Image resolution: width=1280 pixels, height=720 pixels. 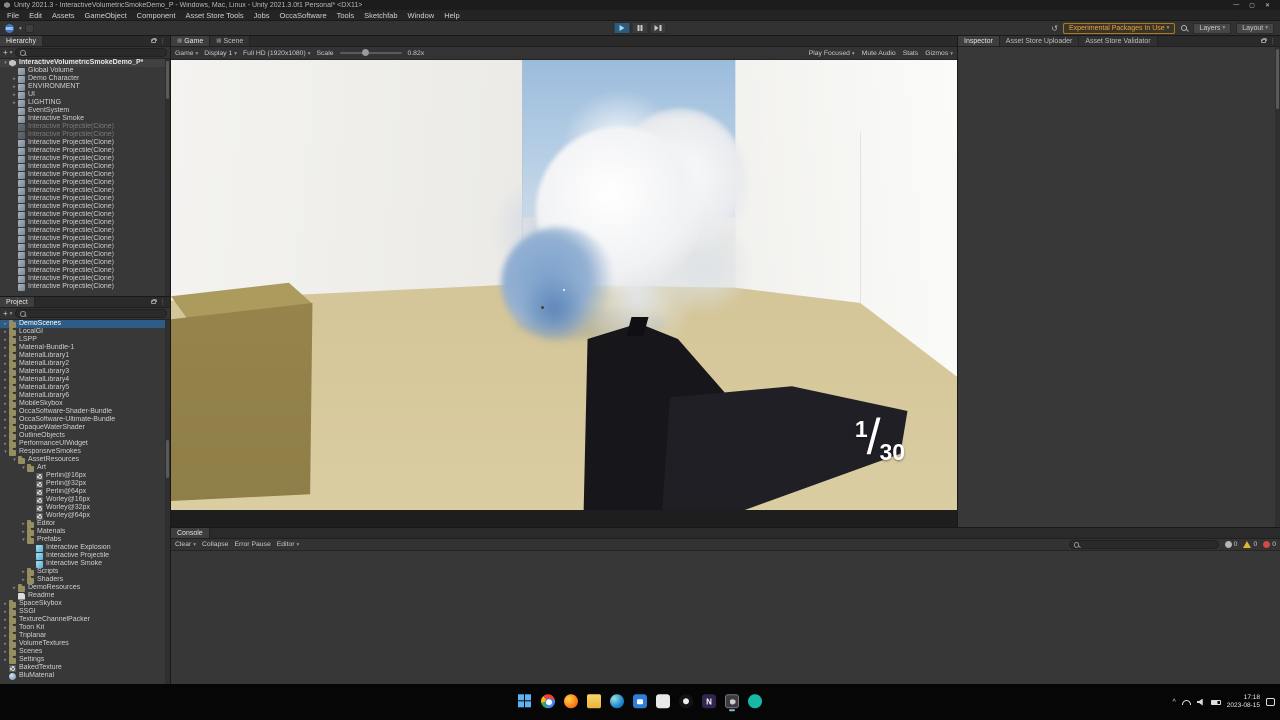 What do you see at coordinates (82, 676) in the screenshot?
I see `project-item: BluMaterial` at bounding box center [82, 676].